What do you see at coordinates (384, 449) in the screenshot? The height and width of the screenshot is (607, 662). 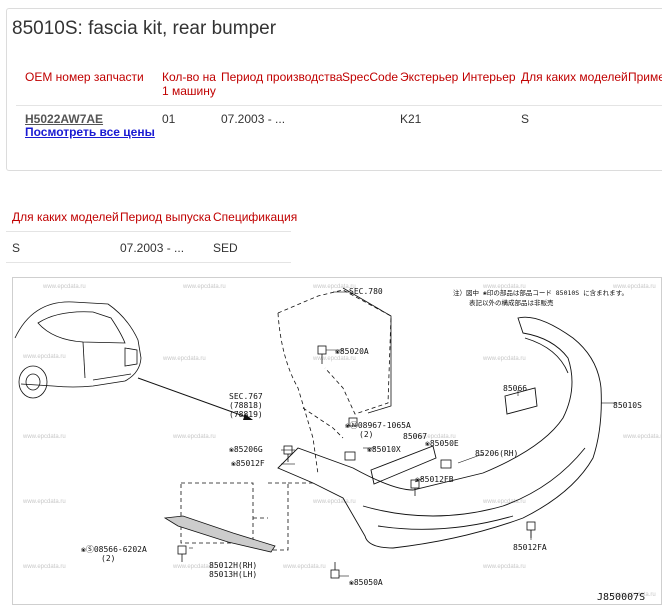 I see `label-85010X: ❀85010X` at bounding box center [384, 449].